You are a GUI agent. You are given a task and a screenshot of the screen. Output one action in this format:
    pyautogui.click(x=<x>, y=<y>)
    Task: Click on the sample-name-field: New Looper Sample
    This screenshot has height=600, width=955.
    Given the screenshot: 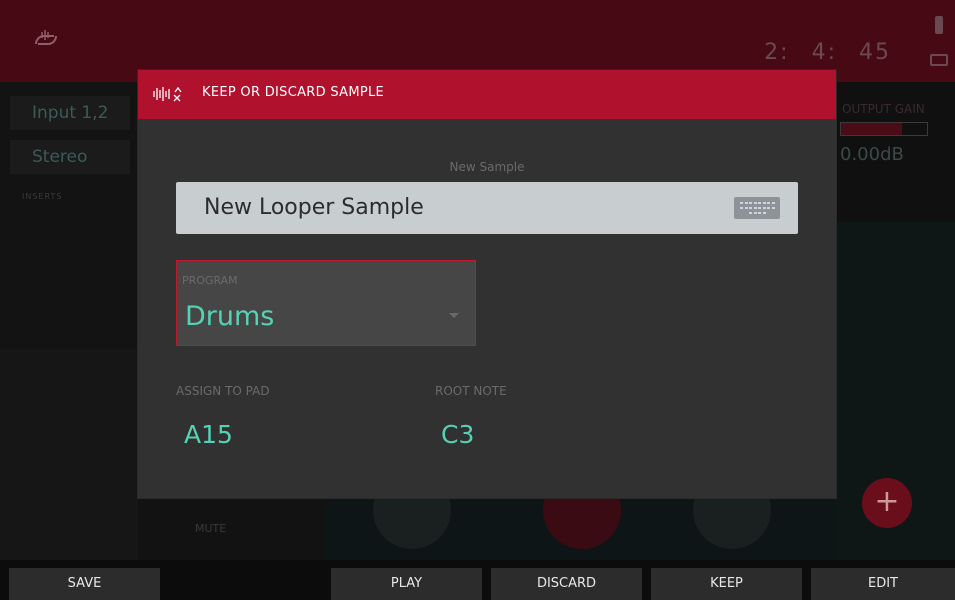 What is the action you would take?
    pyautogui.click(x=487, y=208)
    